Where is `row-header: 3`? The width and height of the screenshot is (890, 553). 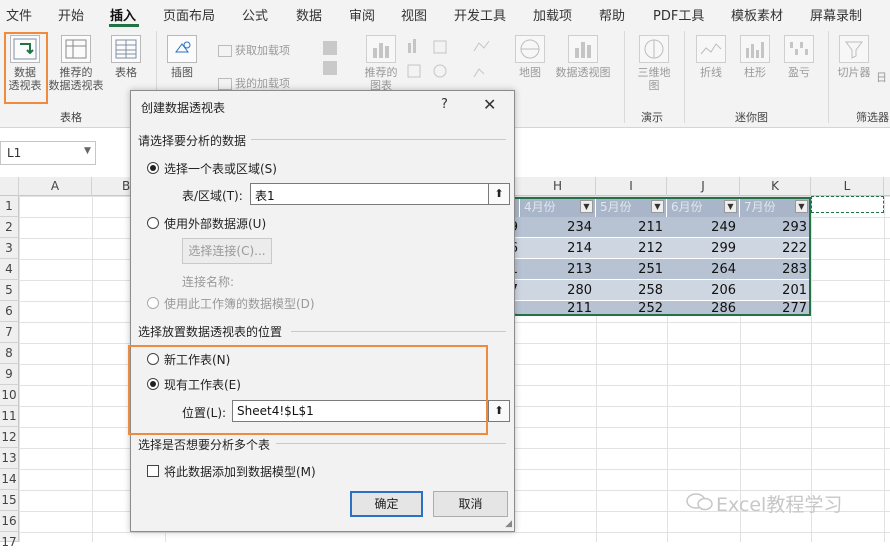
row-header: 3 is located at coordinates (9, 248).